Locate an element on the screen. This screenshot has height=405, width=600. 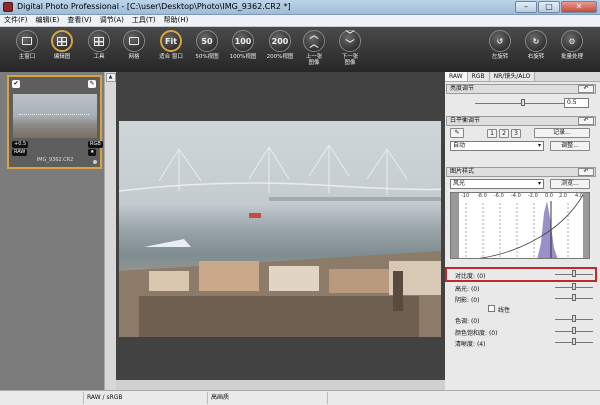
zoom-50-button: 50 50%视图 is located at coordinates (207, 45).